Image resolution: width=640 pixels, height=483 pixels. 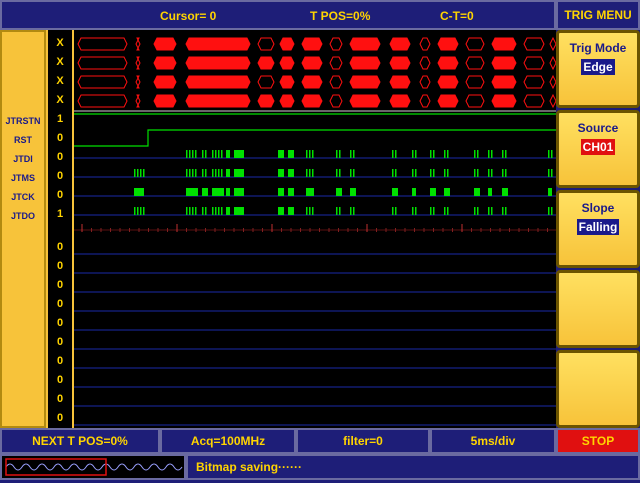 What do you see at coordinates (598, 229) in the screenshot?
I see `slope-button: Slope Falling` at bounding box center [598, 229].